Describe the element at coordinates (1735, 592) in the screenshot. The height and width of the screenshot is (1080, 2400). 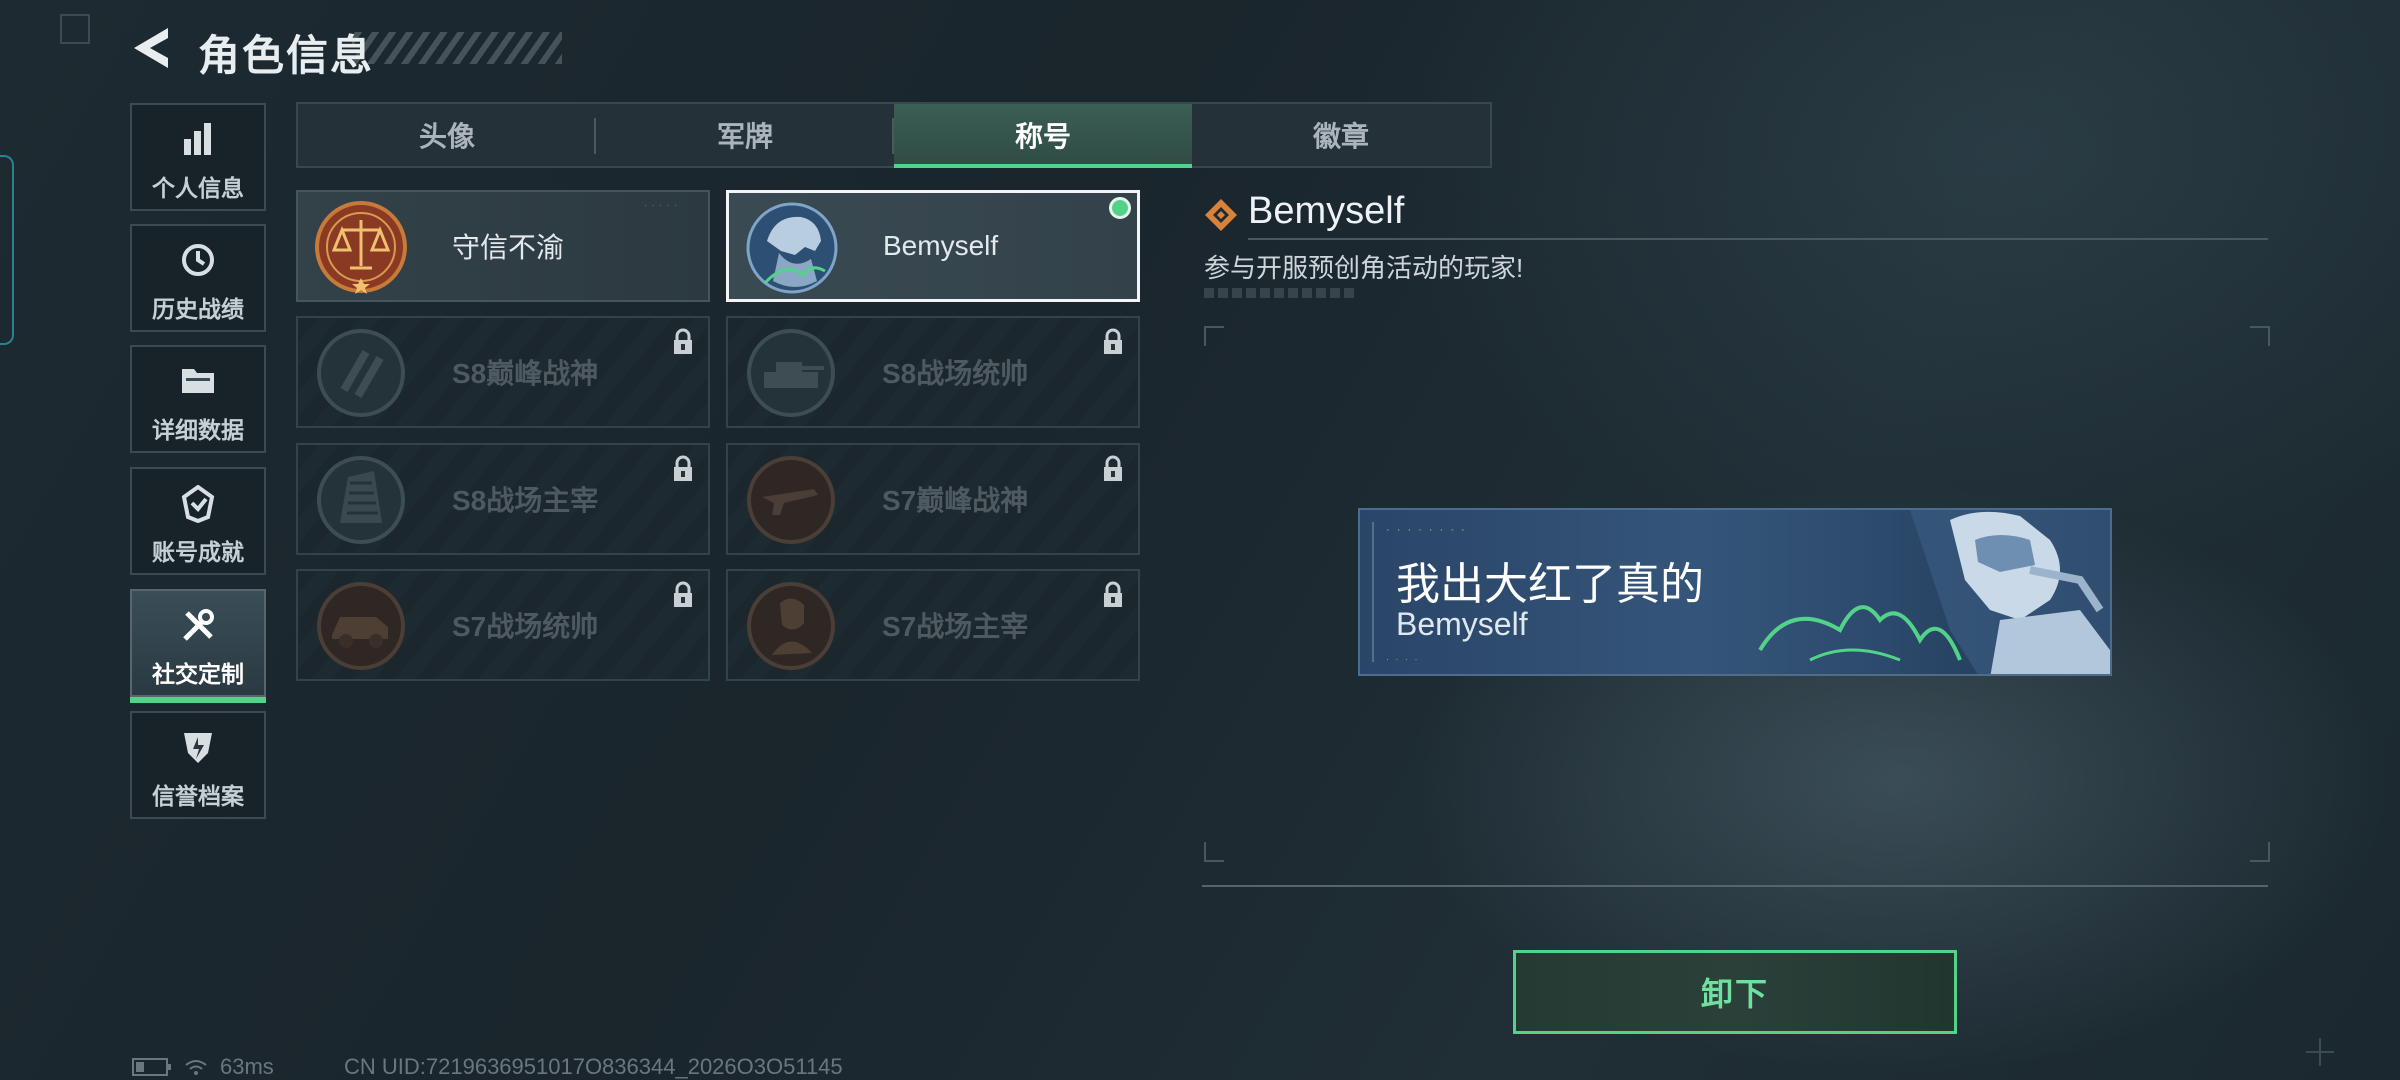
I see `title-banner-preview: · · · · · · · · 我出大红了真的 Bemyself · · · ·` at that location.